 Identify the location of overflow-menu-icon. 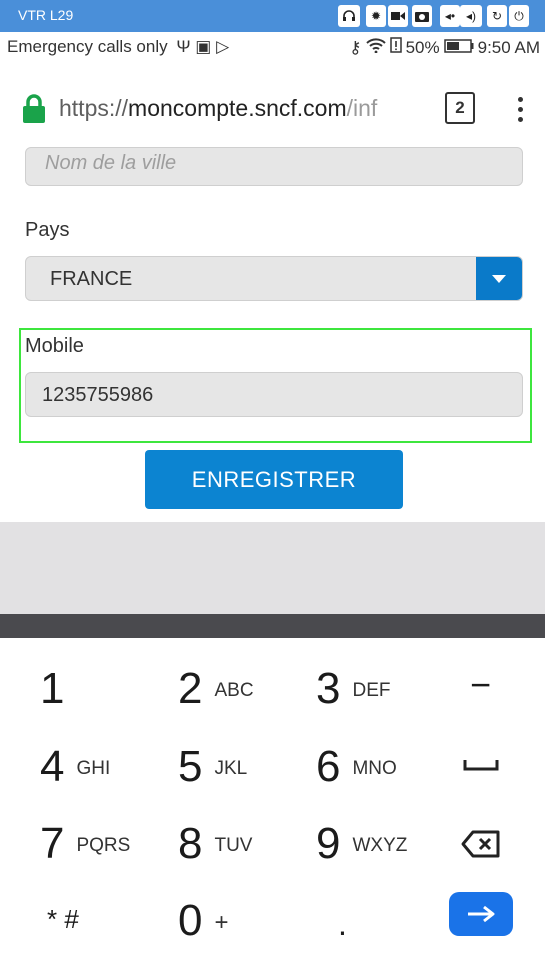
(520, 112).